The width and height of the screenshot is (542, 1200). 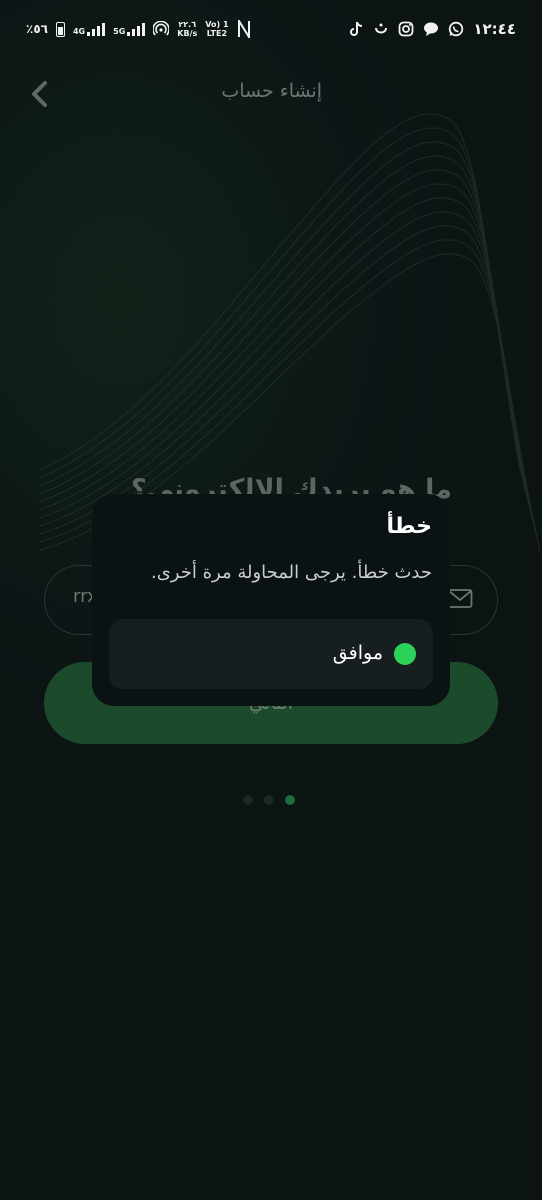 What do you see at coordinates (381, 28) in the screenshot?
I see `noon-icon` at bounding box center [381, 28].